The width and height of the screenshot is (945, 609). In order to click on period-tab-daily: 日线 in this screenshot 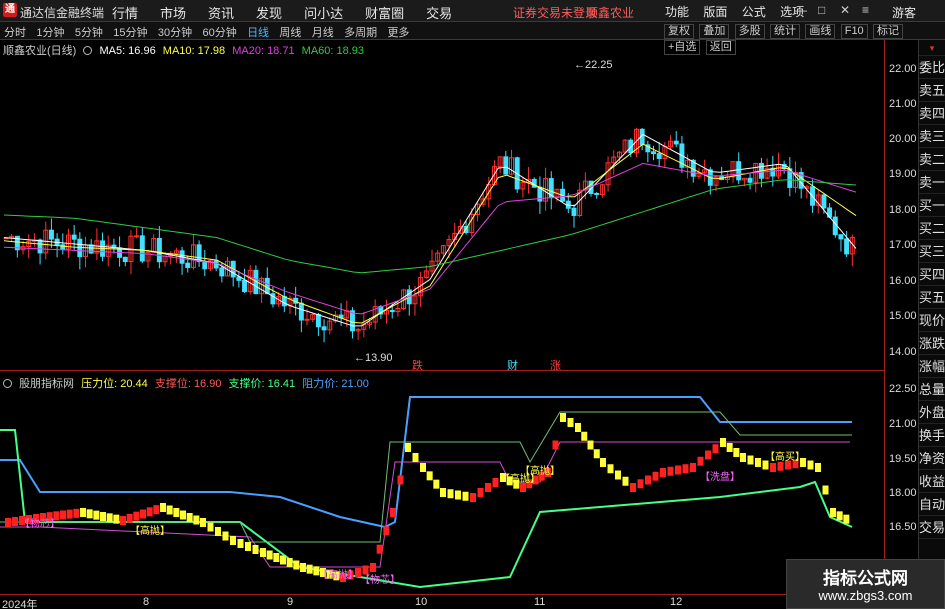, I will do `click(258, 32)`.